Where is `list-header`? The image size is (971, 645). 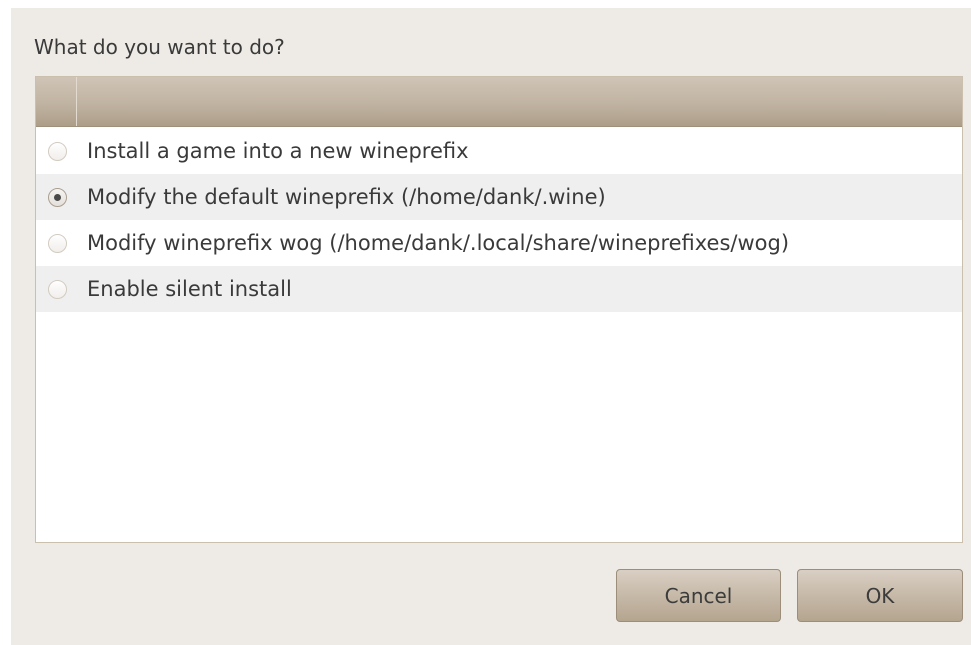
list-header is located at coordinates (499, 102).